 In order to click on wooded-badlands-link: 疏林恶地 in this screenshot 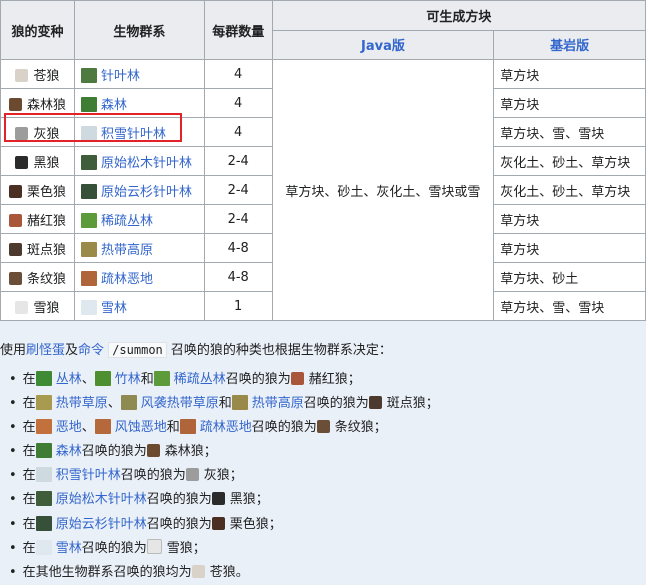, I will do `click(226, 427)`.